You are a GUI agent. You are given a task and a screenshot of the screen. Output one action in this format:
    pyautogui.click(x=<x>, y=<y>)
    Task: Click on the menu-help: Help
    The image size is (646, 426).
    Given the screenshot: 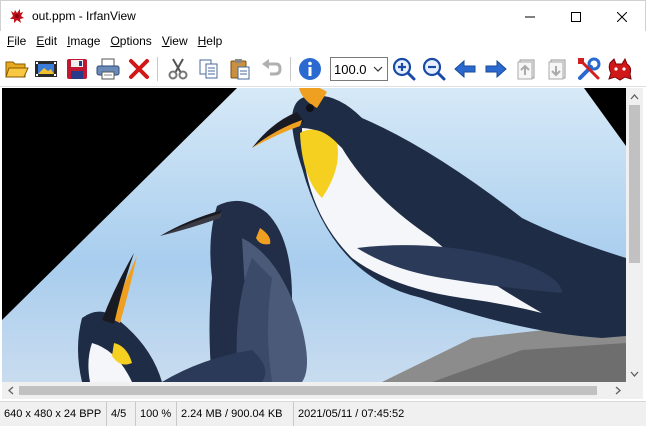 What is the action you would take?
    pyautogui.click(x=210, y=41)
    